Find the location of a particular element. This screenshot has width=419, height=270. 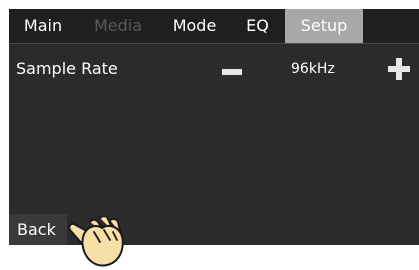

decrease-sample-rate-button is located at coordinates (233, 69).